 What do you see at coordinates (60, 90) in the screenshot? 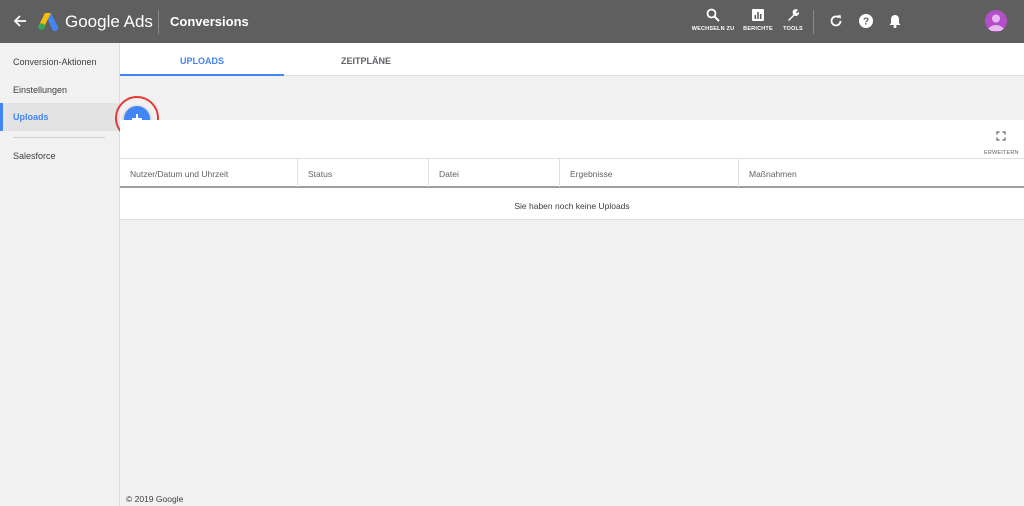
I see `sidebar-item-settings: Einstellungen` at bounding box center [60, 90].